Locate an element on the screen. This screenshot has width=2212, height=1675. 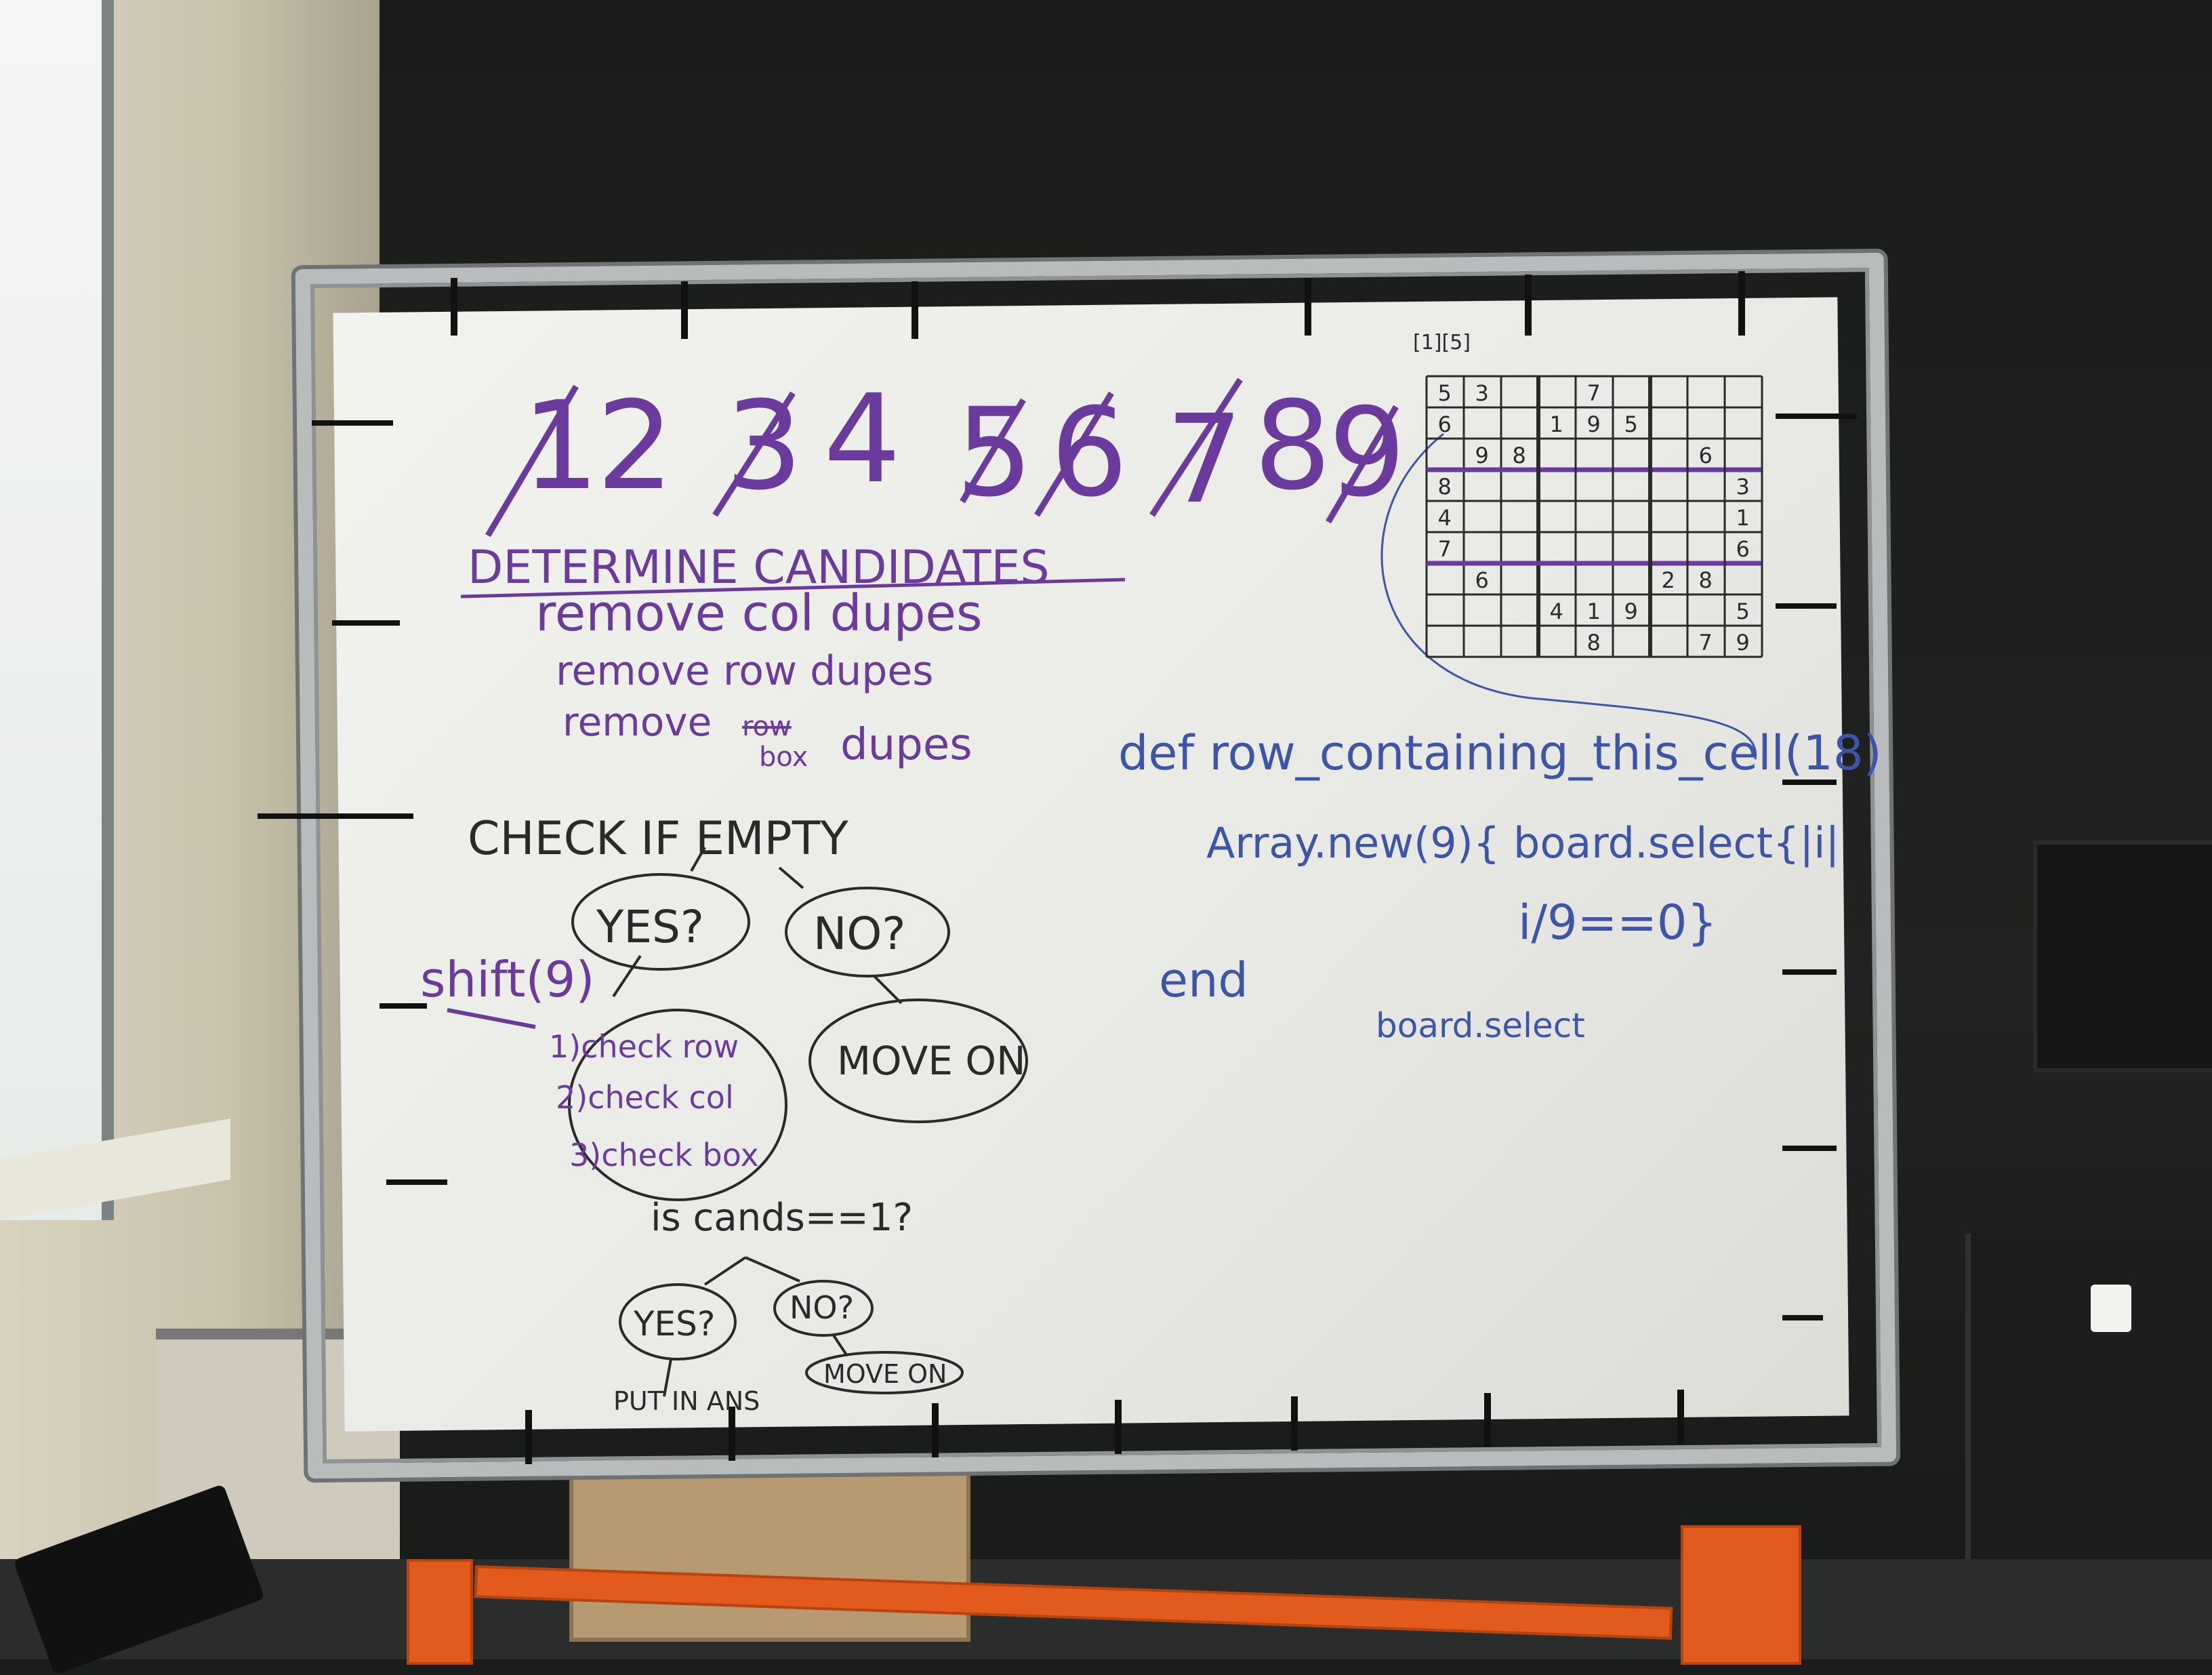
step-box-struck: row is located at coordinates (767, 727).